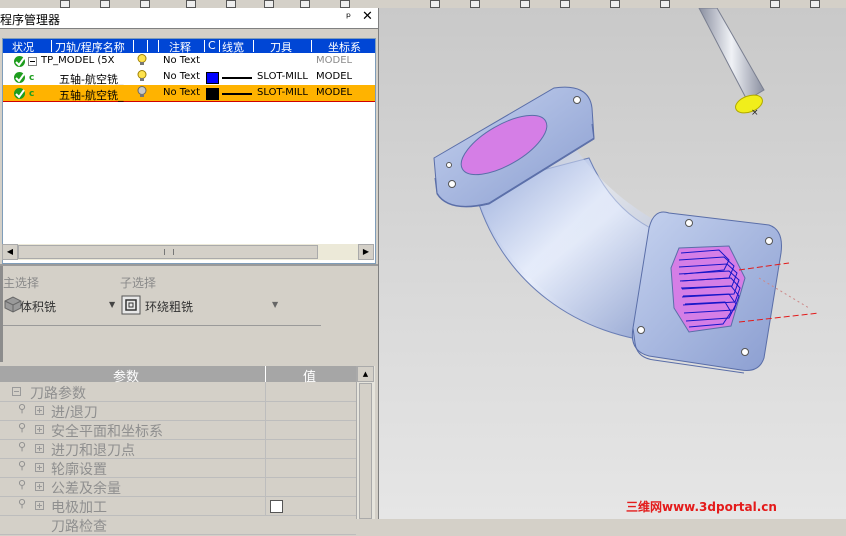  I want to click on param-label: 公差及余量, so click(86, 489).